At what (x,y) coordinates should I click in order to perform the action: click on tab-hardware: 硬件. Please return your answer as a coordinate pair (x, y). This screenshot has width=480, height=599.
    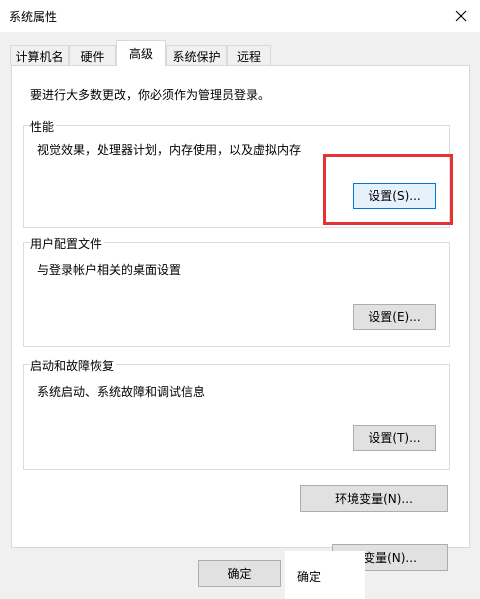
    Looking at the image, I should click on (92, 55).